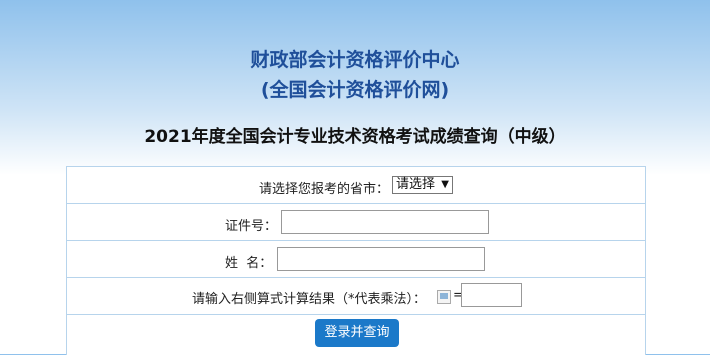 This screenshot has width=710, height=355. Describe the element at coordinates (251, 226) in the screenshot. I see `id-label: 证件号：` at that location.